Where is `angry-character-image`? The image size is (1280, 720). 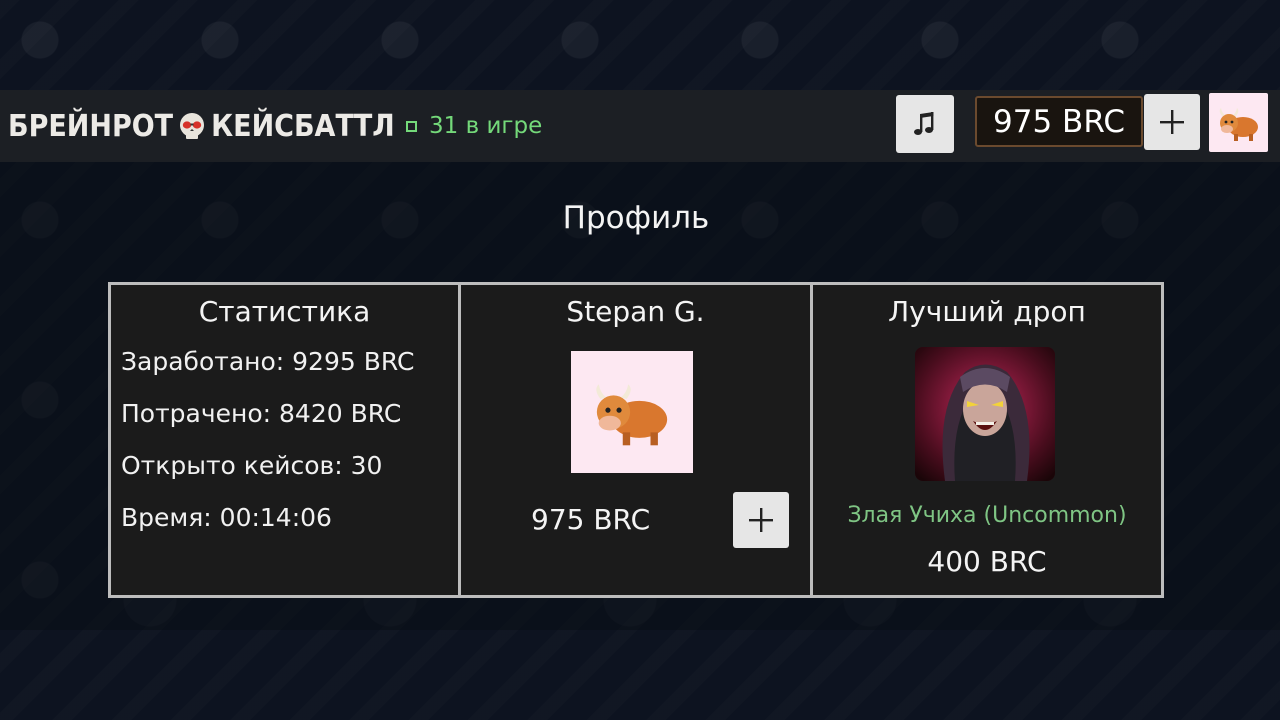 angry-character-image is located at coordinates (985, 414).